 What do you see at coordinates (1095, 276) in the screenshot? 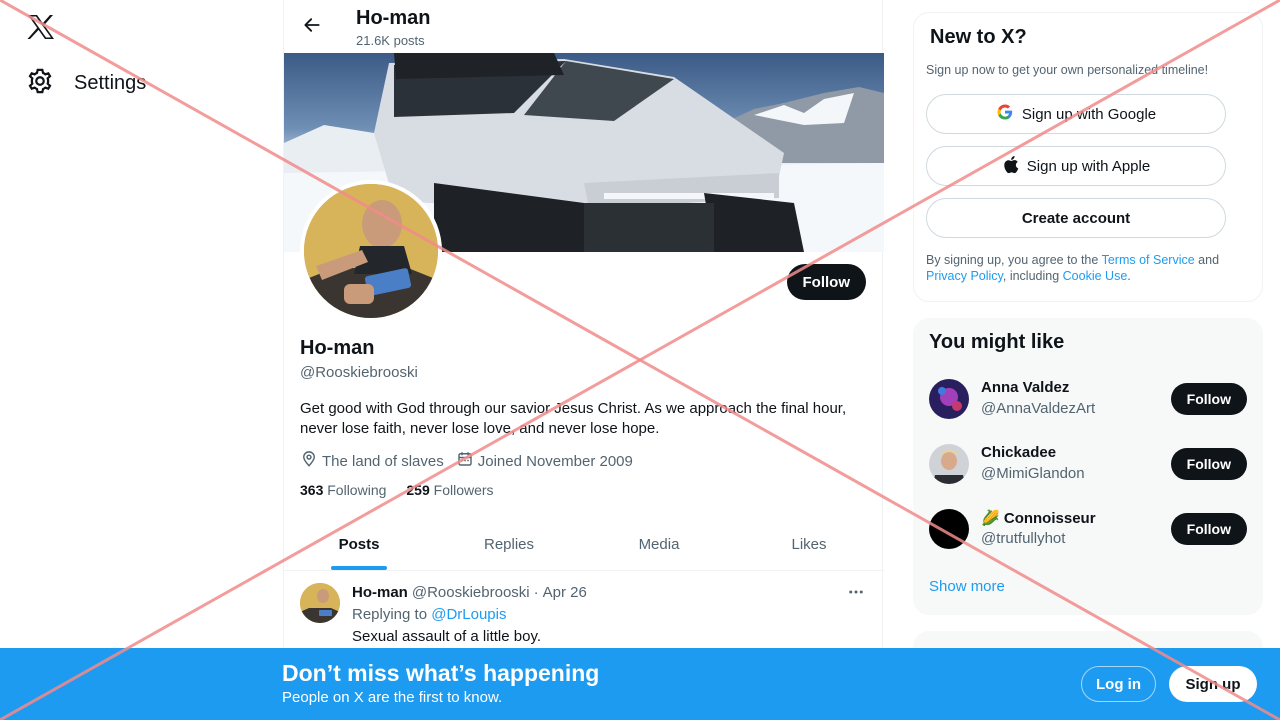
I see `cookie-use-link: Cookie Use` at bounding box center [1095, 276].